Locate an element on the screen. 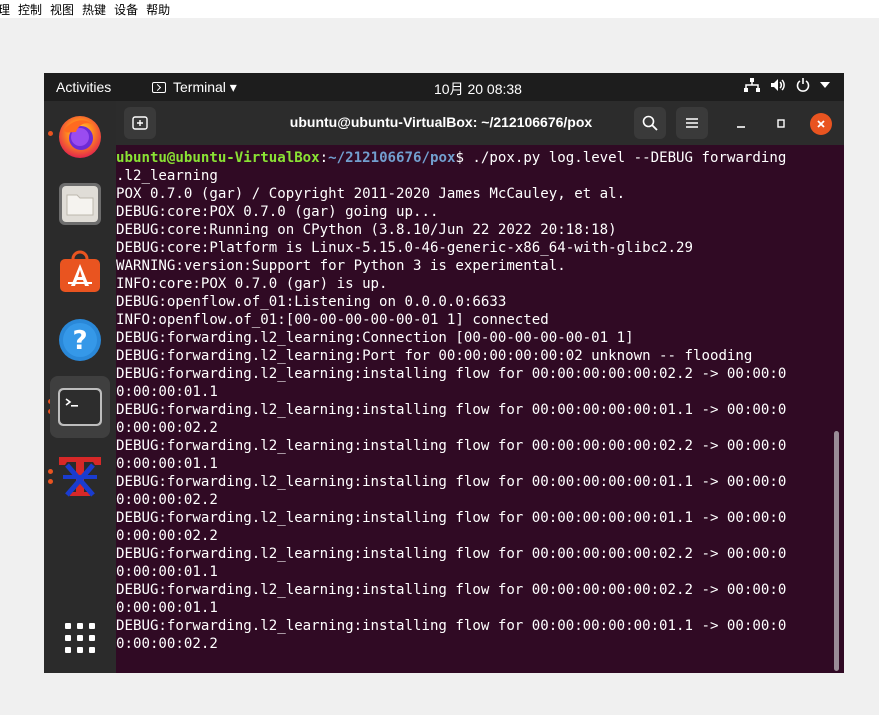  close-icon is located at coordinates (821, 124).